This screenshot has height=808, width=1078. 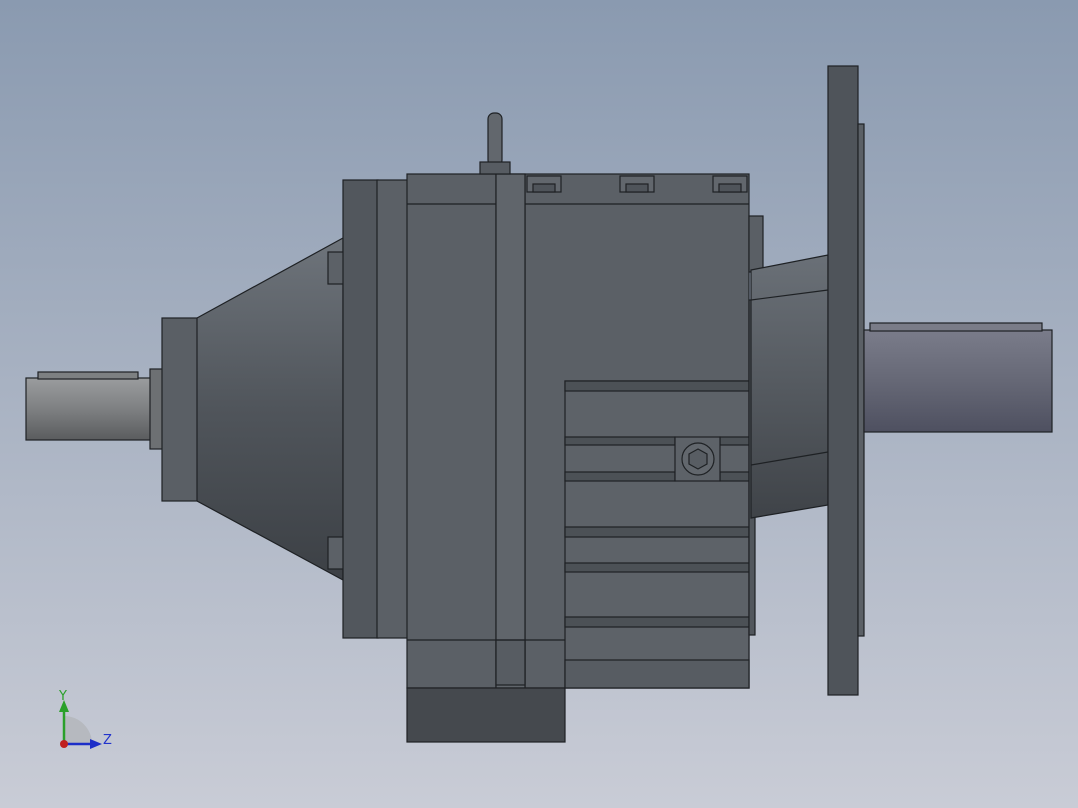 I want to click on adapter-plate, so click(x=392, y=409).